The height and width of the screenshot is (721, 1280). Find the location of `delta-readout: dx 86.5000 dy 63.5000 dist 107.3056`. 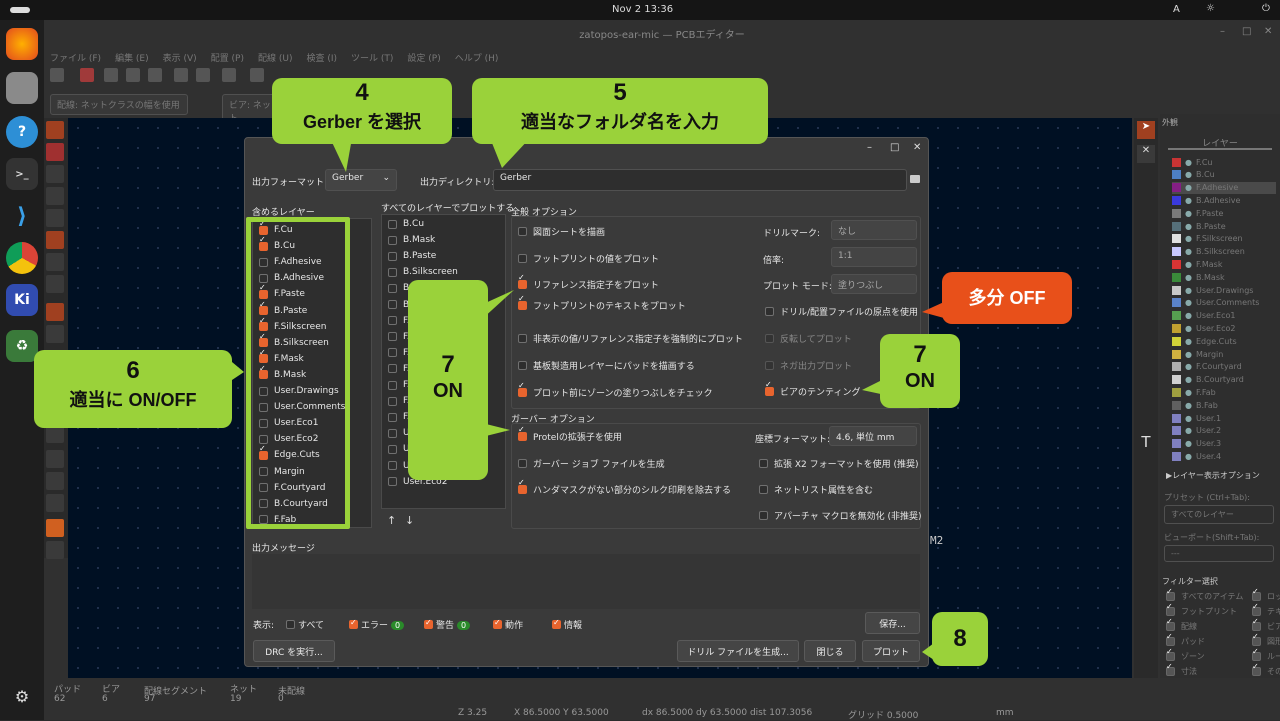

delta-readout: dx 86.5000 dy 63.5000 dist 107.3056 is located at coordinates (727, 713).